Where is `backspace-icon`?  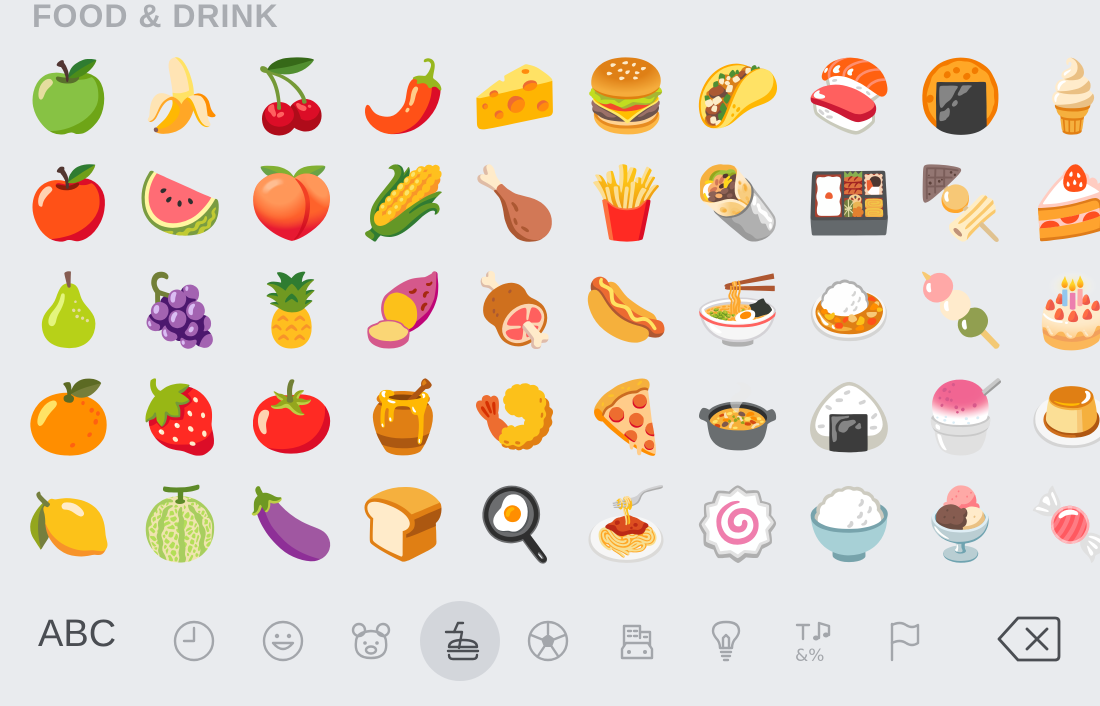 backspace-icon is located at coordinates (1029, 639).